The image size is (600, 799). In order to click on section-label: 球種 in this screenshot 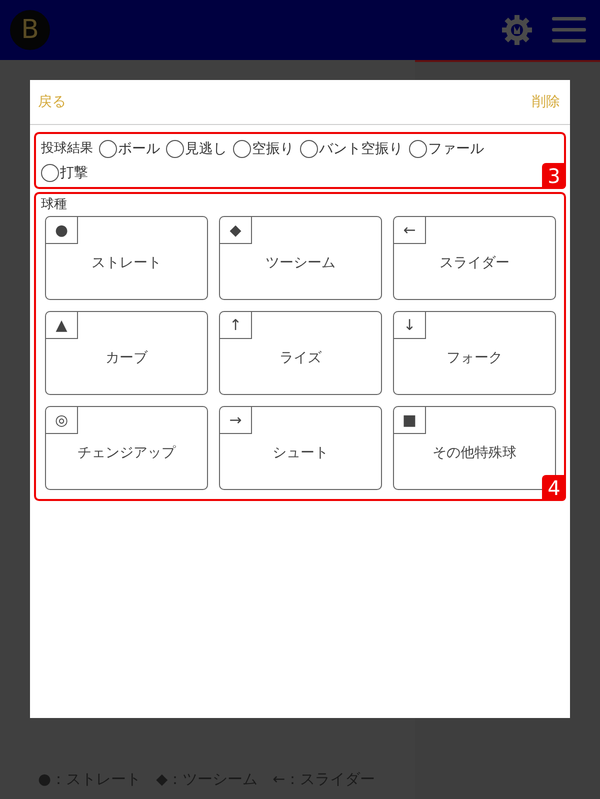, I will do `click(54, 205)`.